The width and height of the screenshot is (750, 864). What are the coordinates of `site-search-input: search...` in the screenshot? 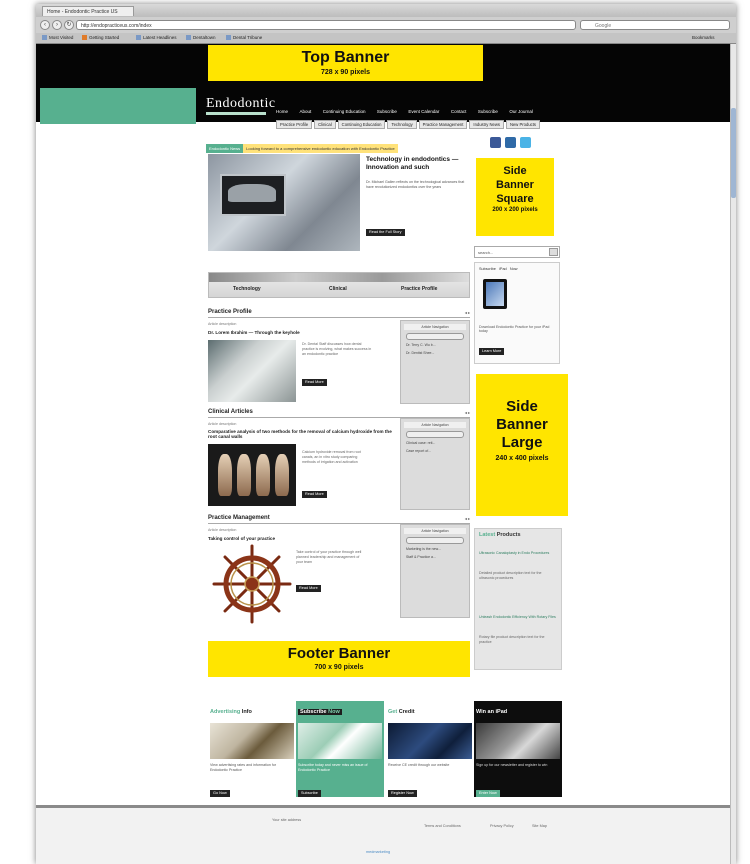 It's located at (517, 252).